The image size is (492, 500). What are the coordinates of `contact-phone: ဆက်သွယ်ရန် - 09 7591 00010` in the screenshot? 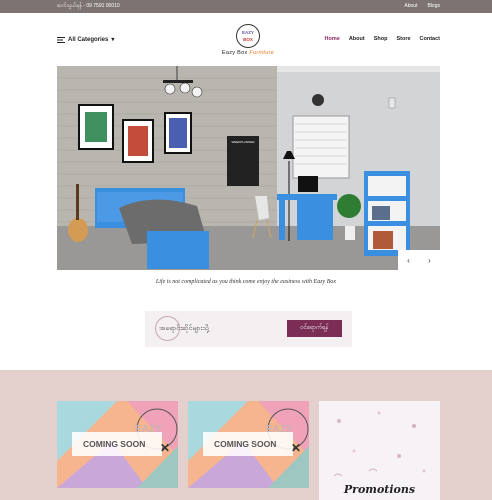 It's located at (88, 6).